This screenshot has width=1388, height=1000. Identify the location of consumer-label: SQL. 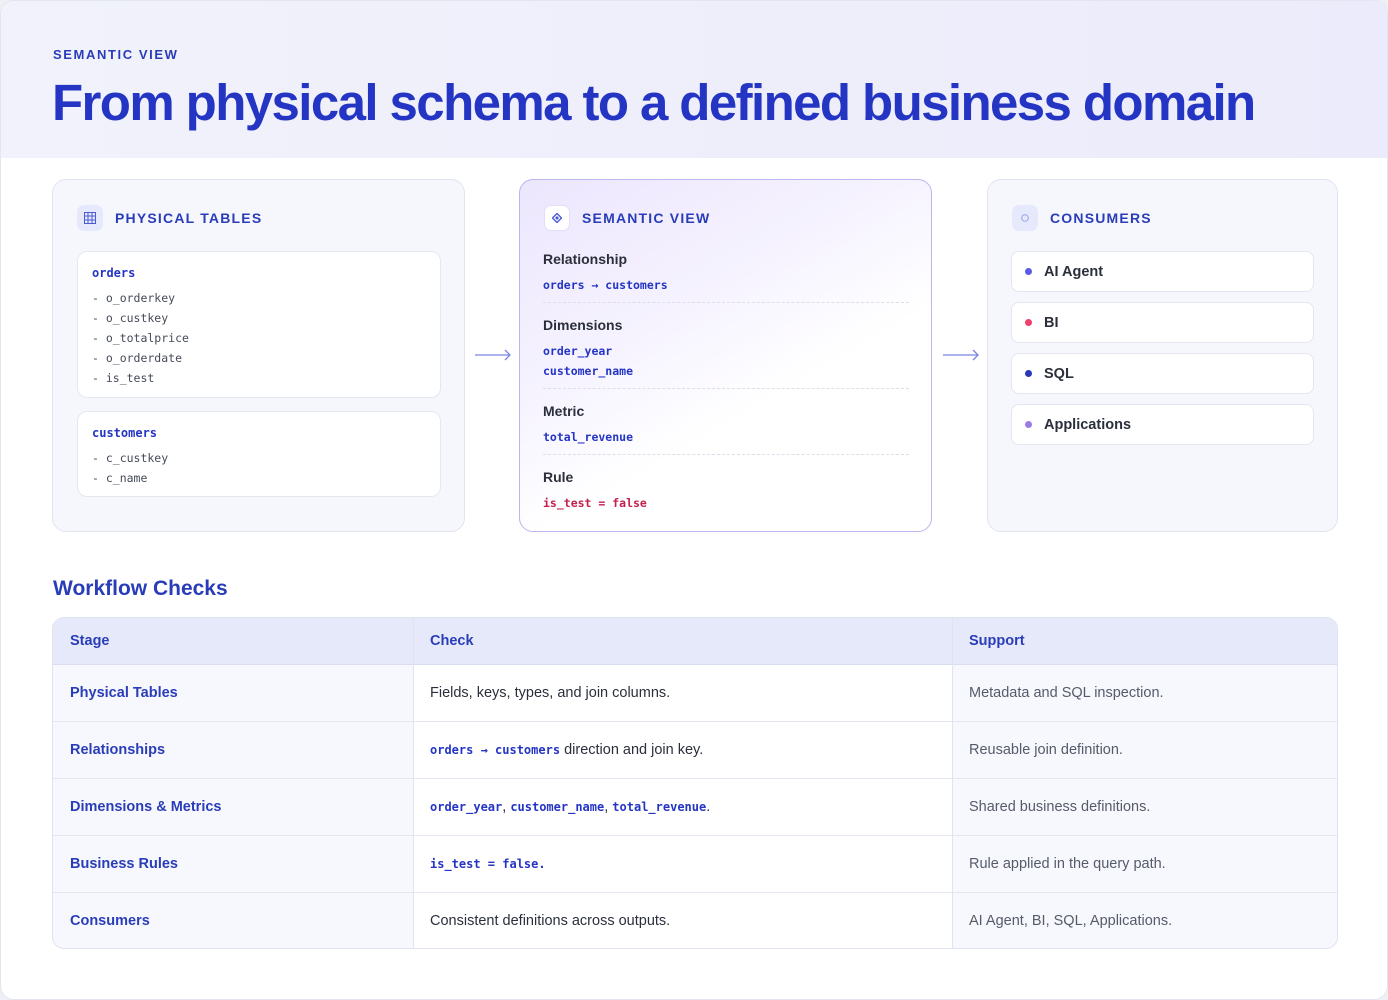
(1059, 373).